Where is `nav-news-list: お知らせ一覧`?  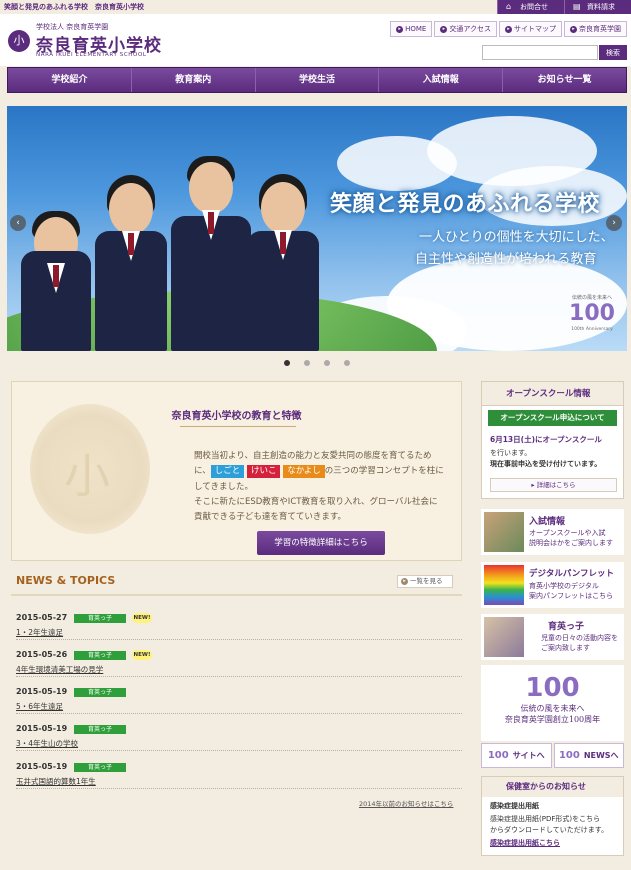
nav-news-list: お知らせ一覧 is located at coordinates (564, 80).